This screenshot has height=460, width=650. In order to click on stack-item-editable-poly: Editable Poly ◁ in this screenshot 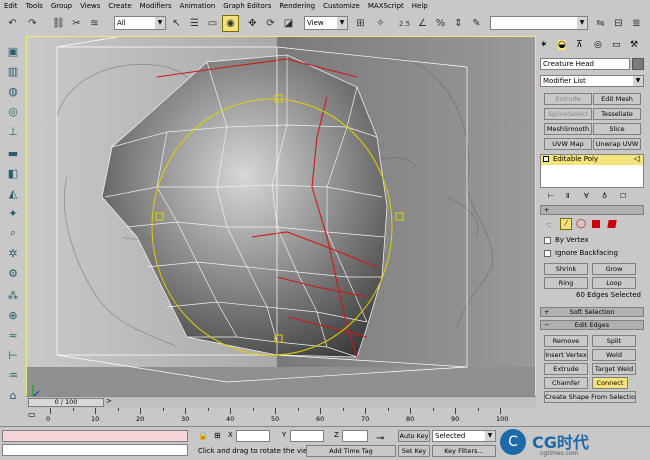, I will do `click(592, 159)`.